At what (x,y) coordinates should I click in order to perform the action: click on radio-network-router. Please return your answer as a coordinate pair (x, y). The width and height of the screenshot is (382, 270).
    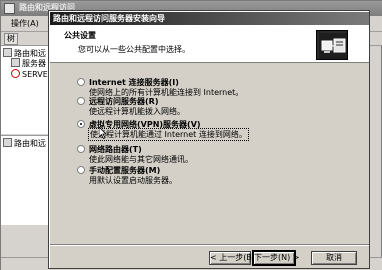
    Looking at the image, I should click on (81, 149).